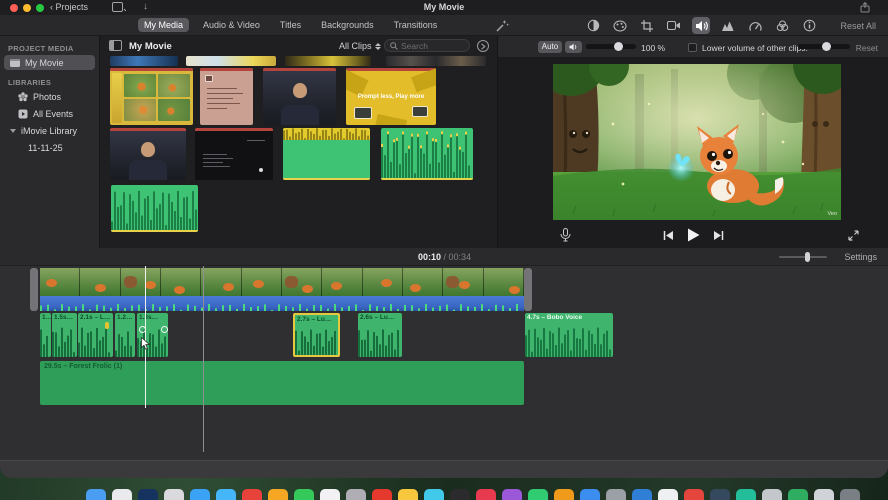 This screenshot has width=888, height=500. Describe the element at coordinates (668, 235) in the screenshot. I see `skip-back-button` at that location.